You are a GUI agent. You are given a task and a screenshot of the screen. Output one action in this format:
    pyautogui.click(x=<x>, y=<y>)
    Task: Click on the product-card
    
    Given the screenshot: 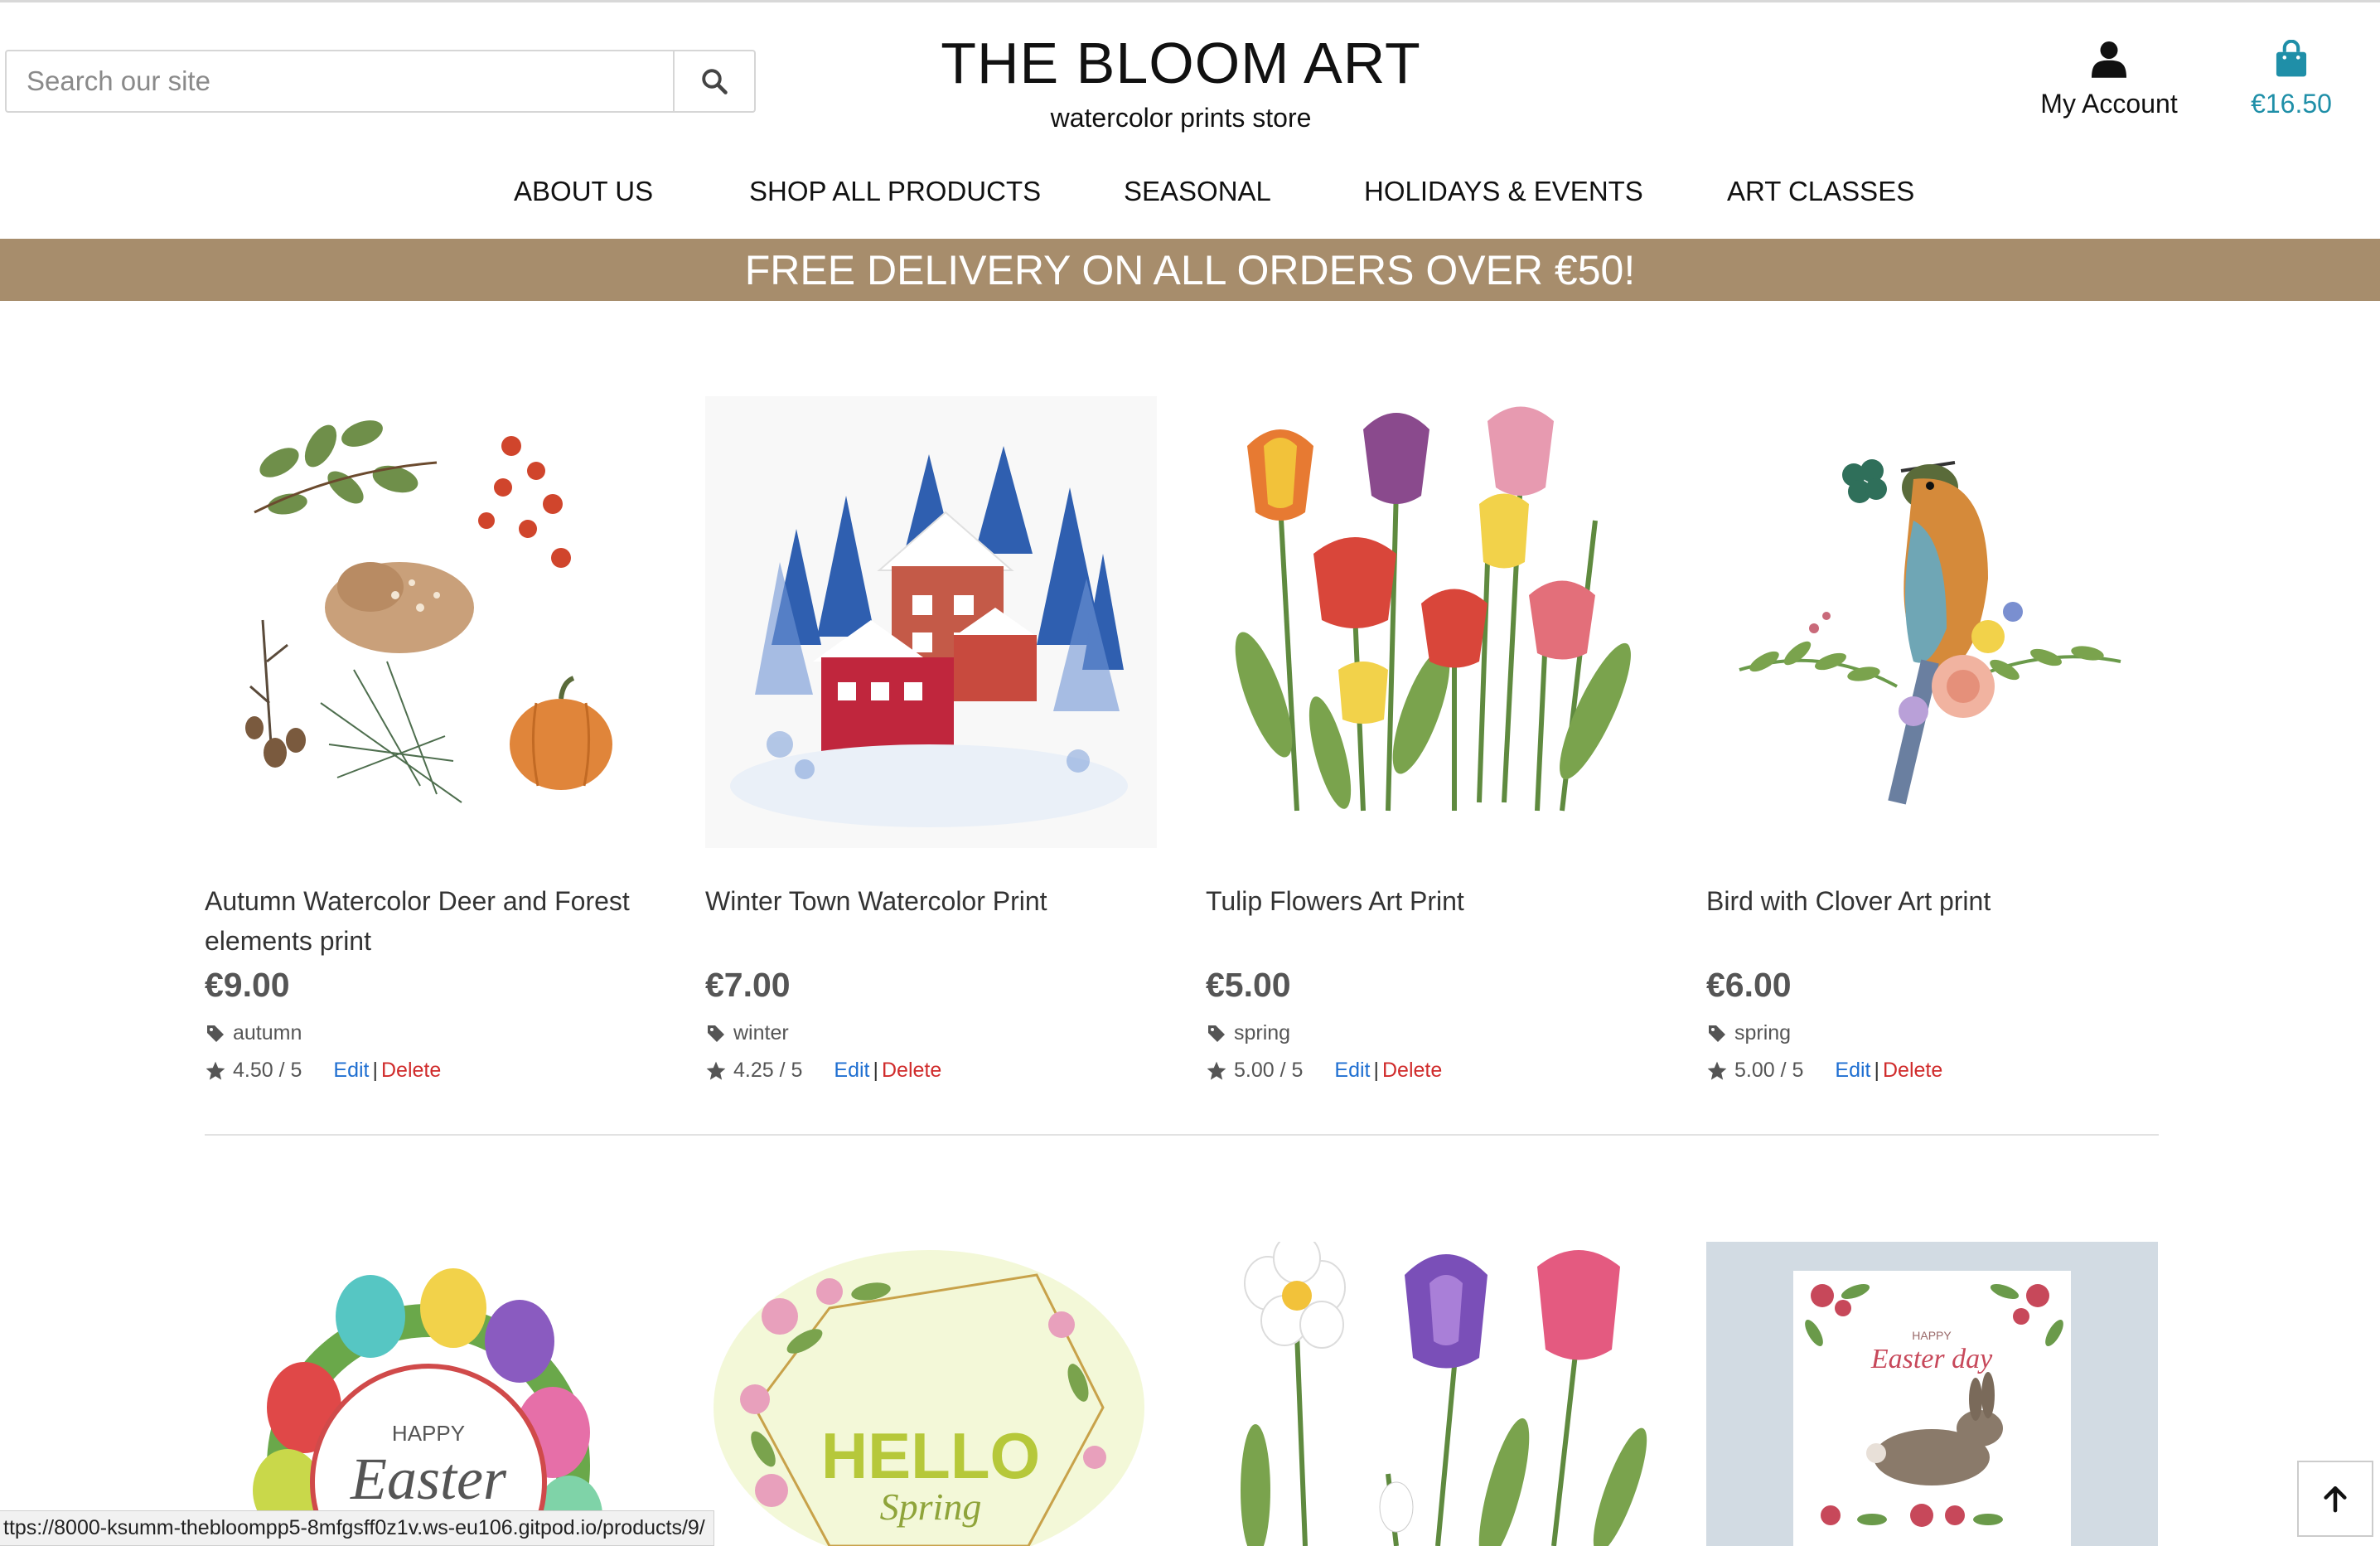 What is the action you would take?
    pyautogui.click(x=1431, y=1394)
    